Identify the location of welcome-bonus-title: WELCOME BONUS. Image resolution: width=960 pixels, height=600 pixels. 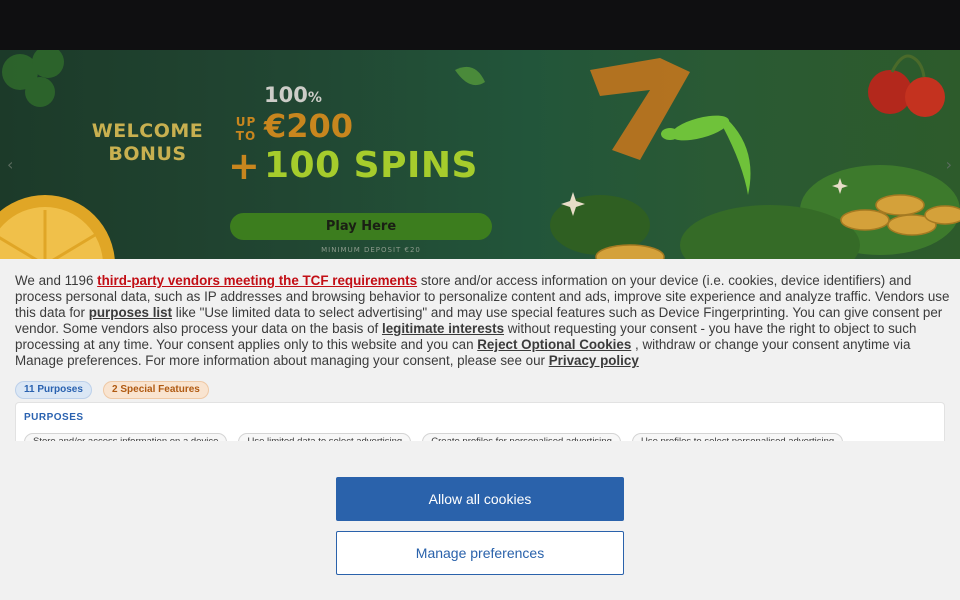
(147, 143).